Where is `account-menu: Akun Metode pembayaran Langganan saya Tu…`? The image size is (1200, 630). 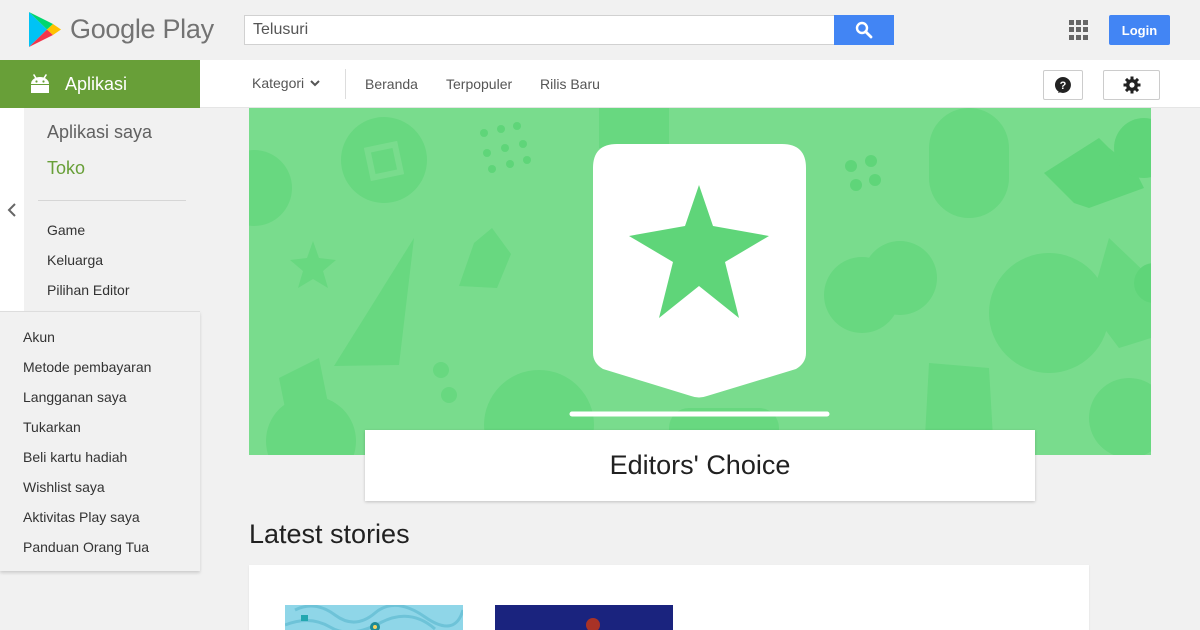 account-menu: Akun Metode pembayaran Langganan saya Tu… is located at coordinates (100, 441).